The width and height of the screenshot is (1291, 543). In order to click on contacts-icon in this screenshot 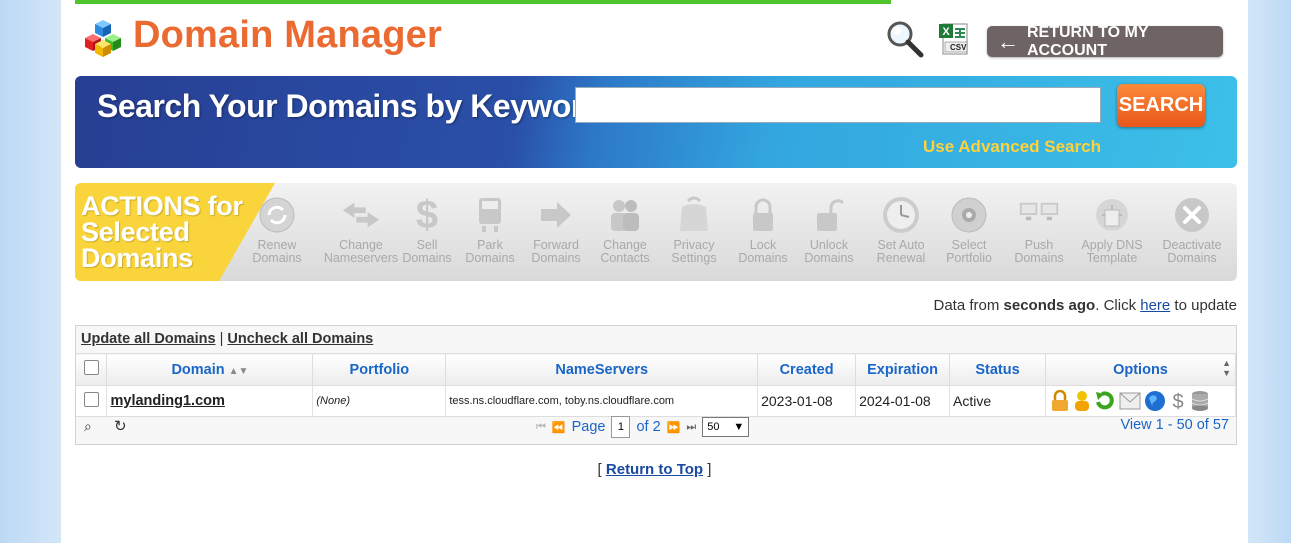, I will do `click(625, 215)`.